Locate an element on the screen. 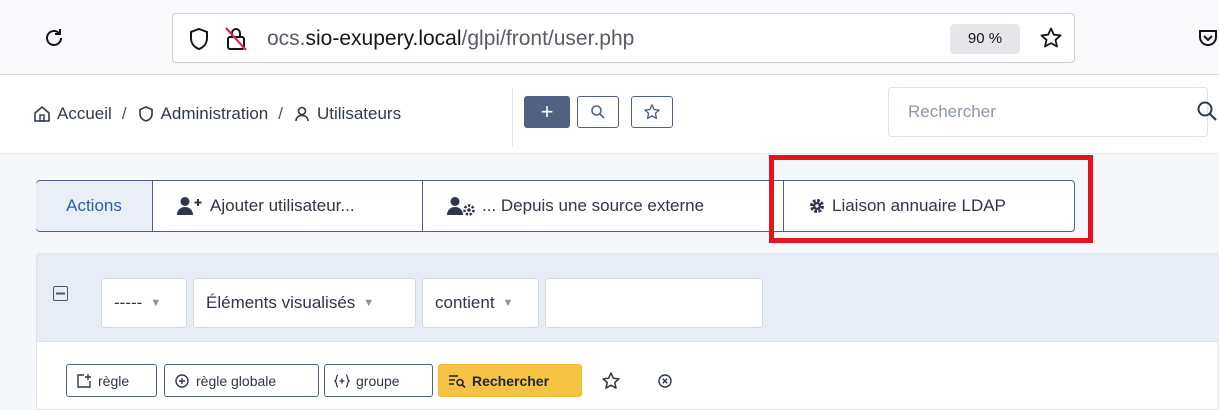  criteria-field-value: ----- is located at coordinates (128, 302).